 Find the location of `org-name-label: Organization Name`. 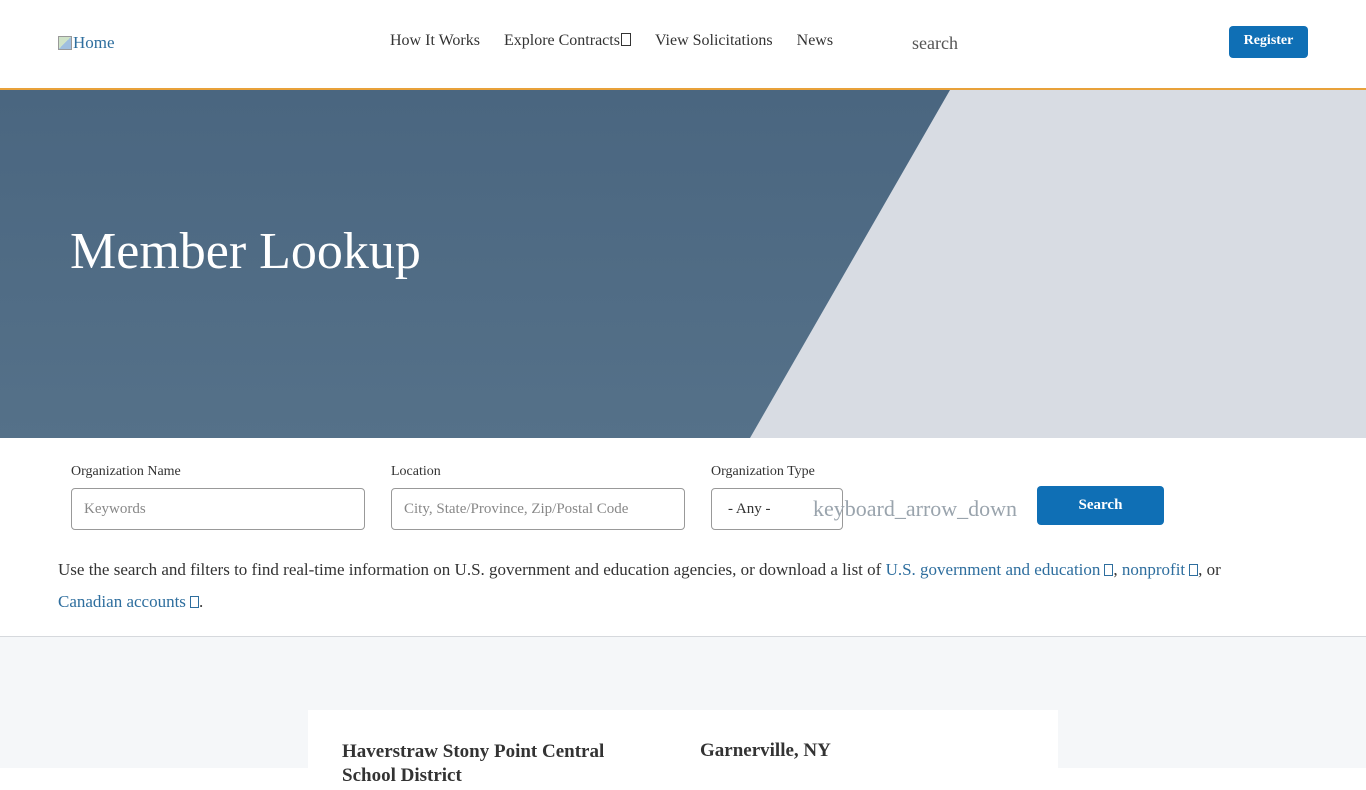

org-name-label: Organization Name is located at coordinates (126, 471).